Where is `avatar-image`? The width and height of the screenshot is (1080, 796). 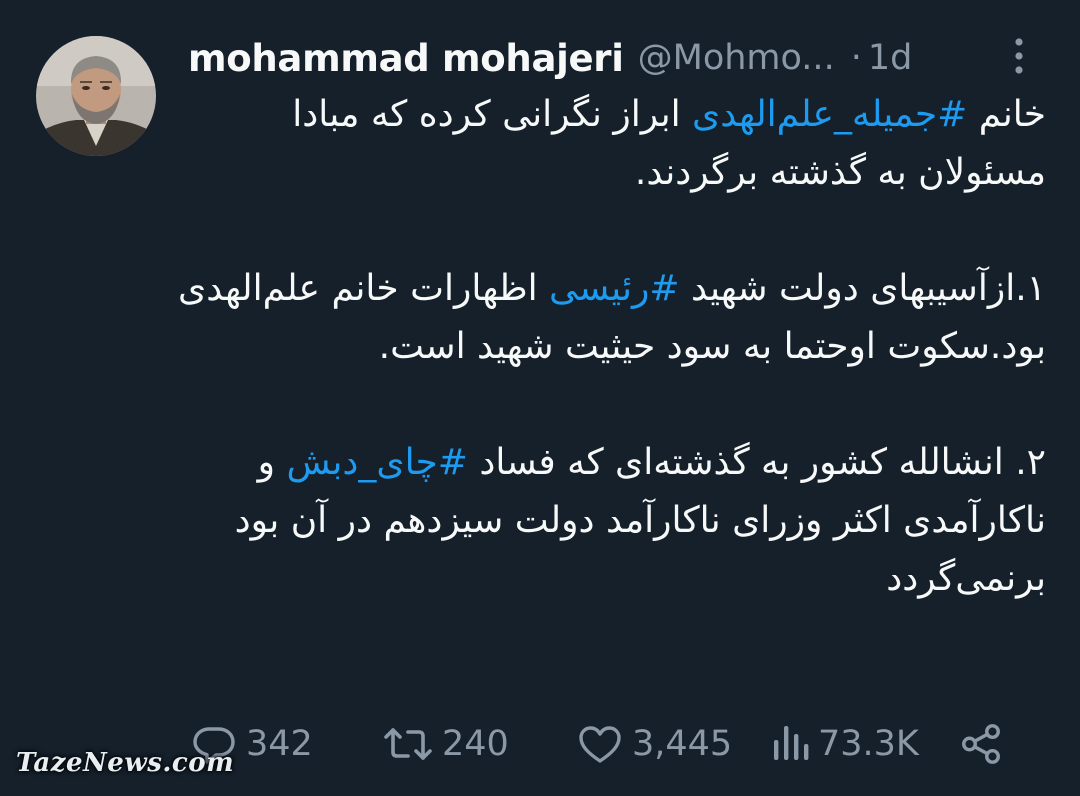 avatar-image is located at coordinates (96, 96).